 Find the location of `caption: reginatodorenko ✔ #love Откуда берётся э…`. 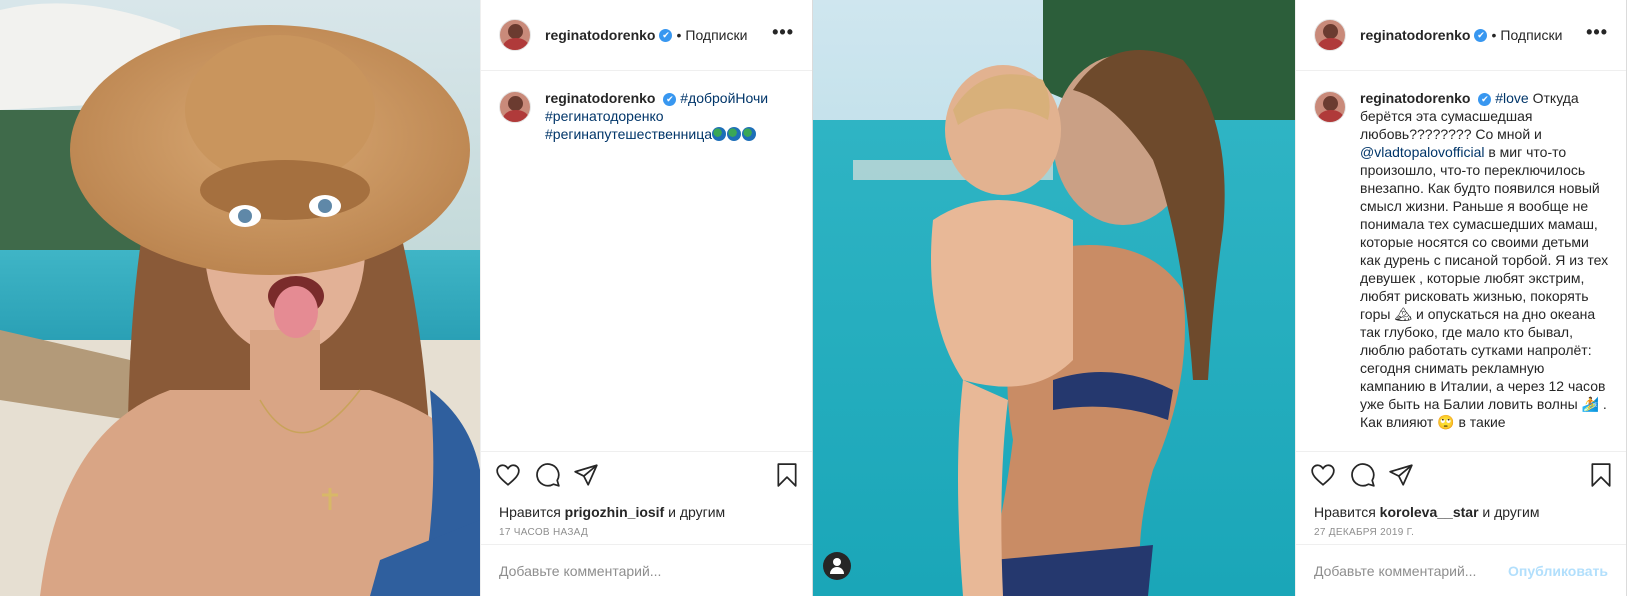

caption: reginatodorenko ✔ #love Откуда берётся э… is located at coordinates (1462, 260).